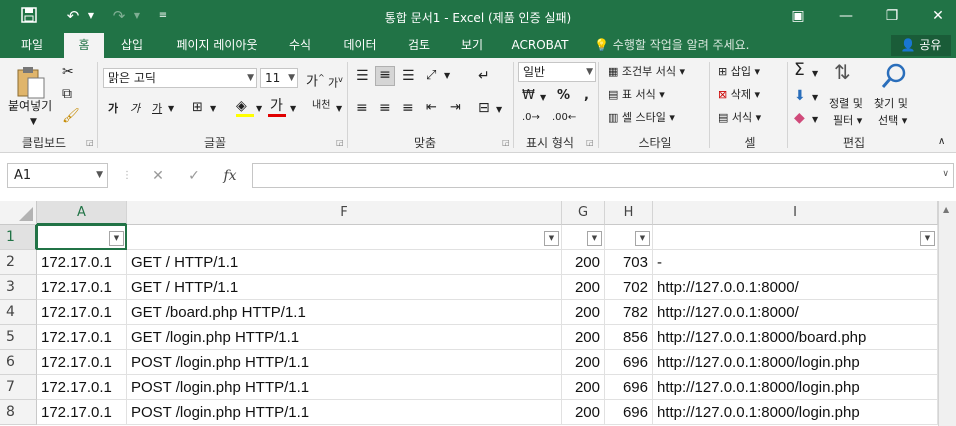 The width and height of the screenshot is (956, 426). Describe the element at coordinates (603, 175) in the screenshot. I see `formula-input: ∨` at that location.